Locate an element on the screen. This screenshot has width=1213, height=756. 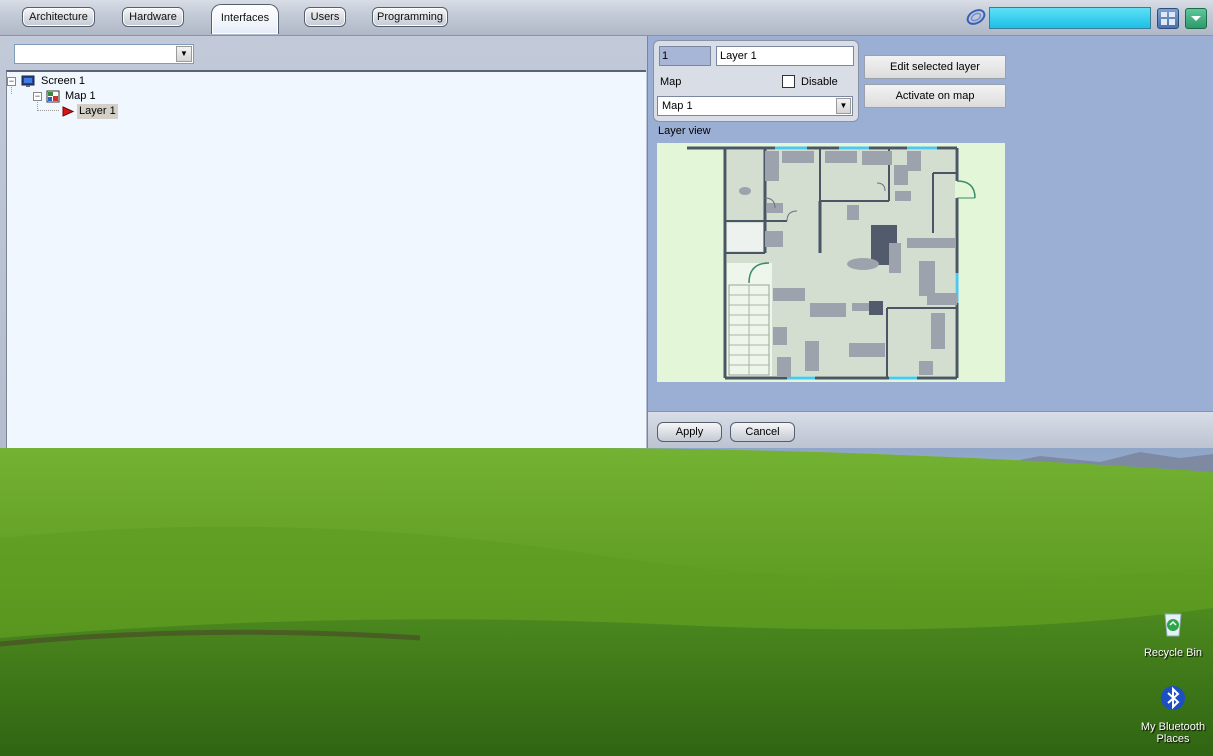
edit-selected-layer-button: Edit selected layer is located at coordinates (935, 67).